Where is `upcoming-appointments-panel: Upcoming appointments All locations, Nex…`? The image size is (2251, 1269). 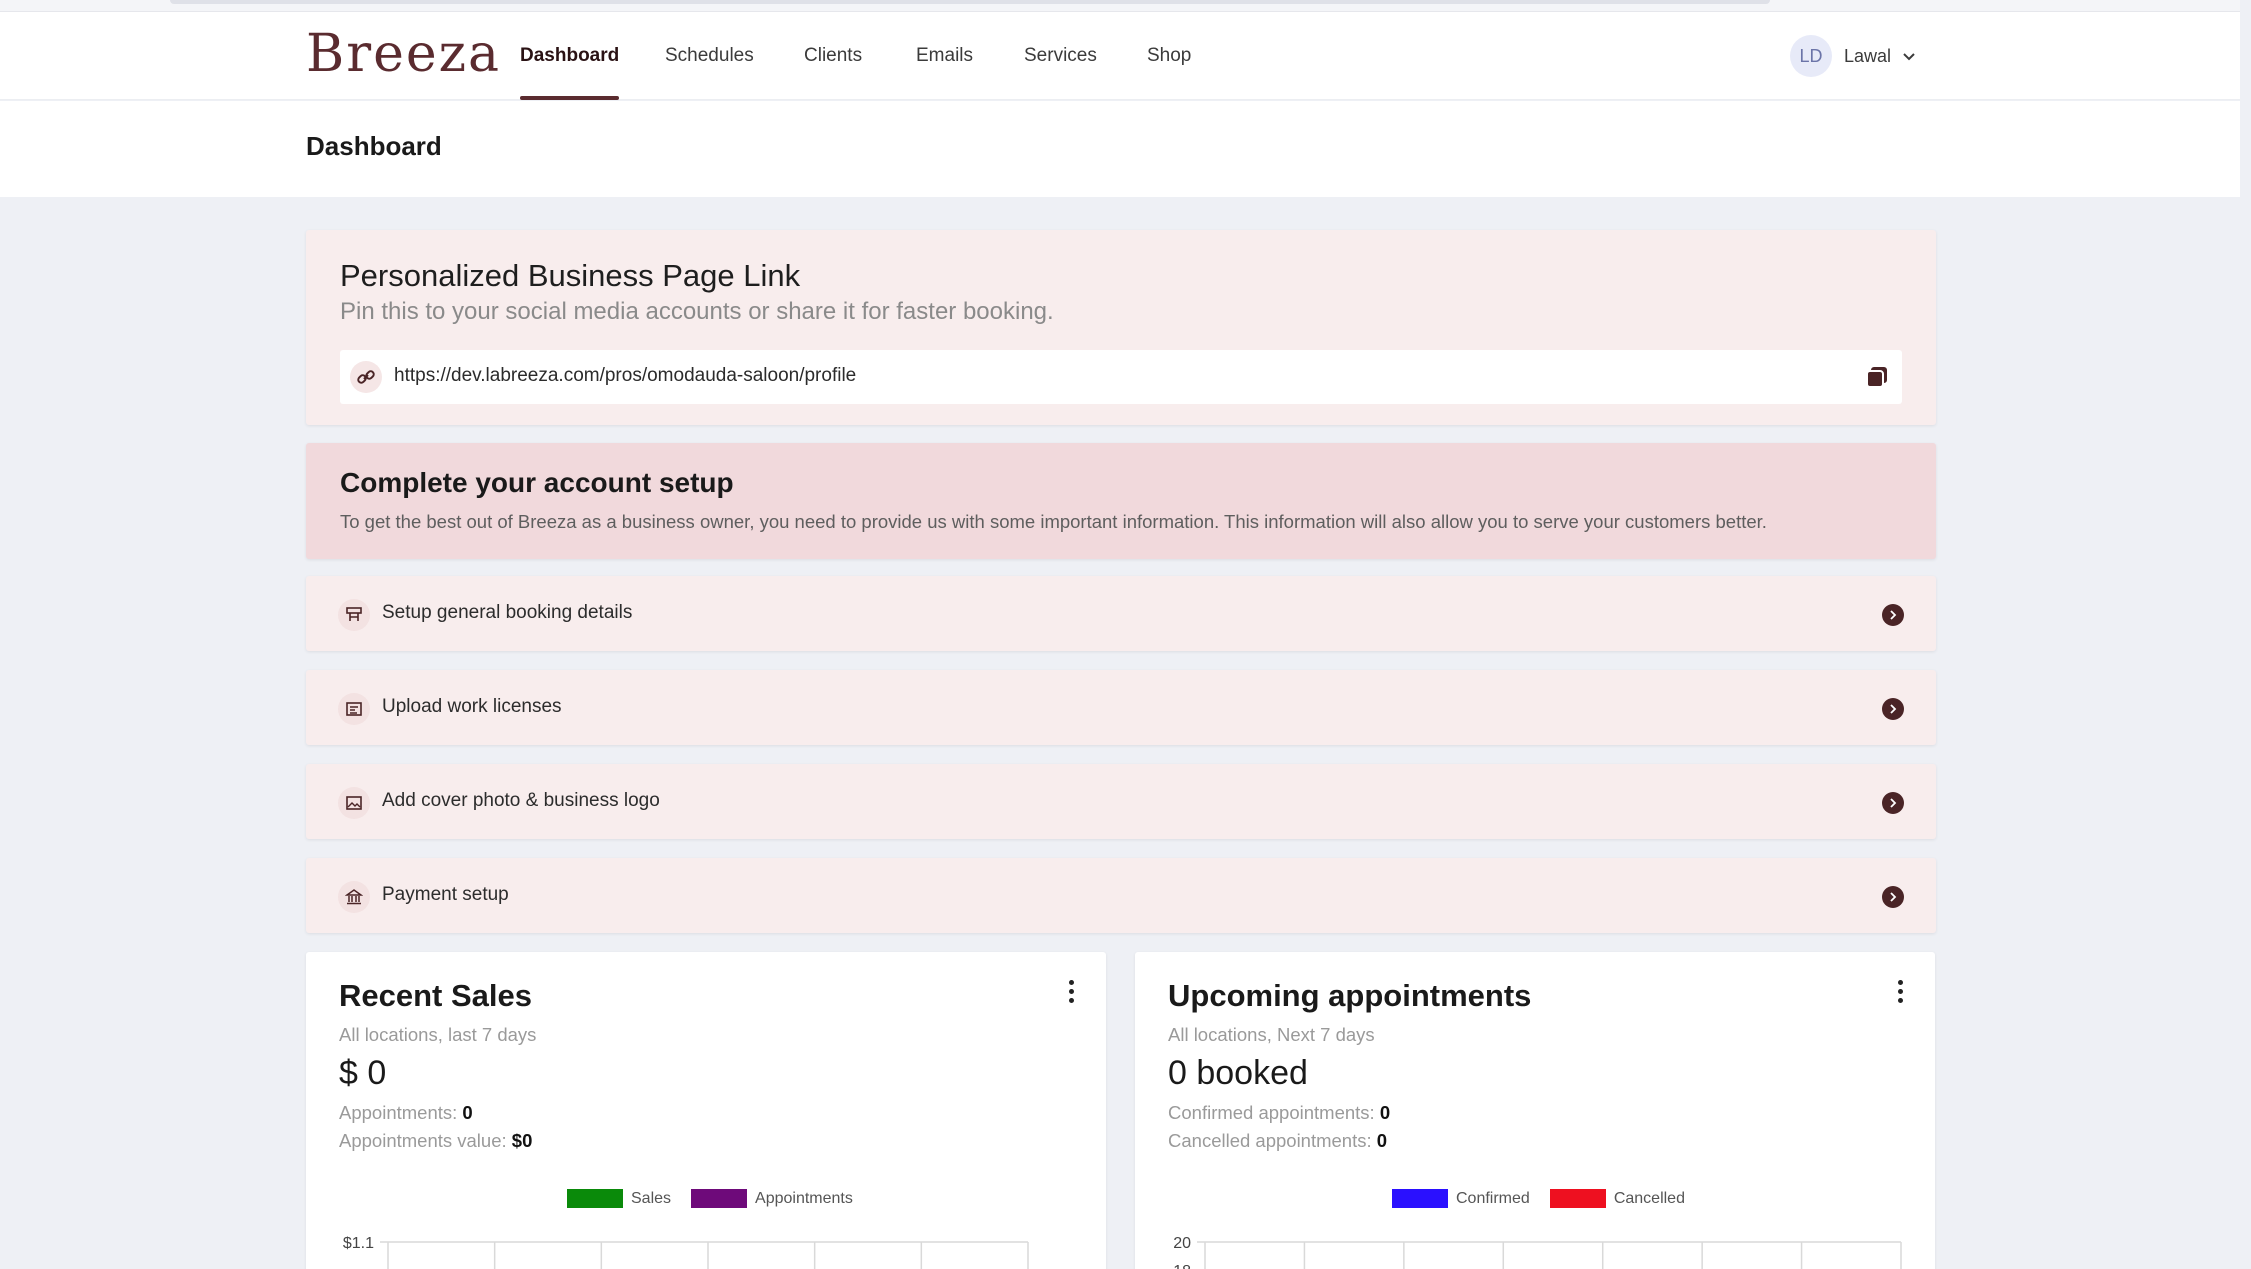
upcoming-appointments-panel: Upcoming appointments All locations, Nex… is located at coordinates (1535, 1110).